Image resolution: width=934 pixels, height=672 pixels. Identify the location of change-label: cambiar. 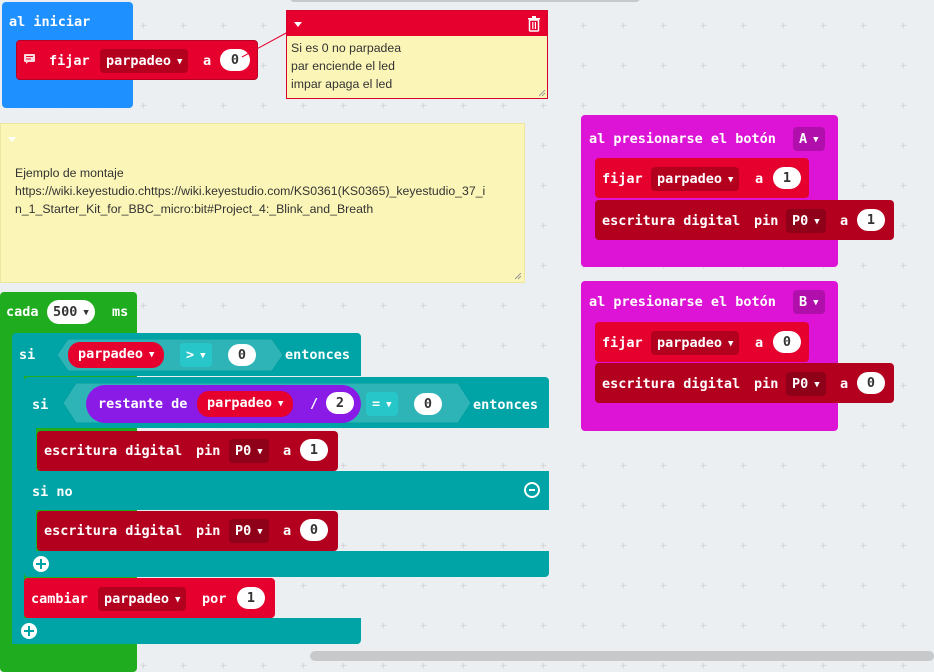
(59, 599).